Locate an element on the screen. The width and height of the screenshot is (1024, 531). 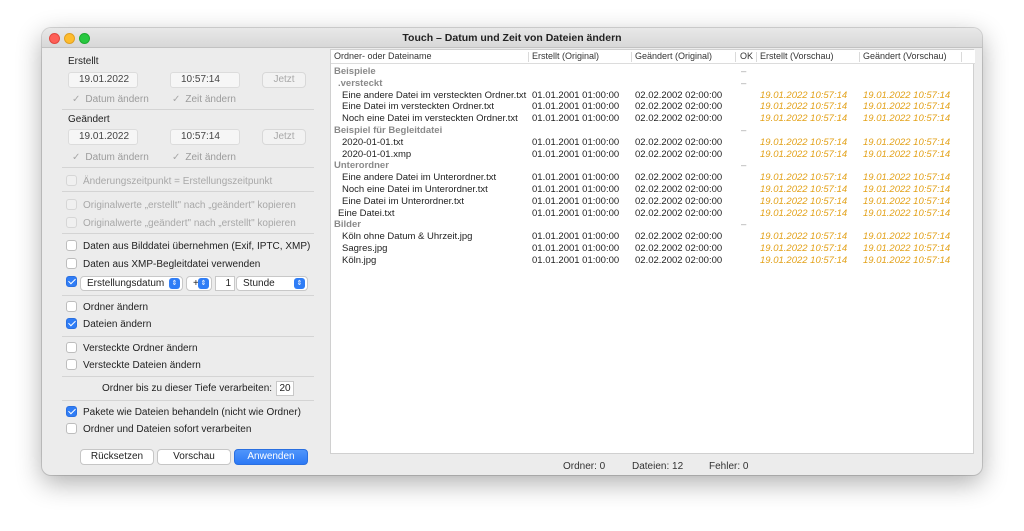
table-group-row: Beispiele – is located at coordinates (653, 72).